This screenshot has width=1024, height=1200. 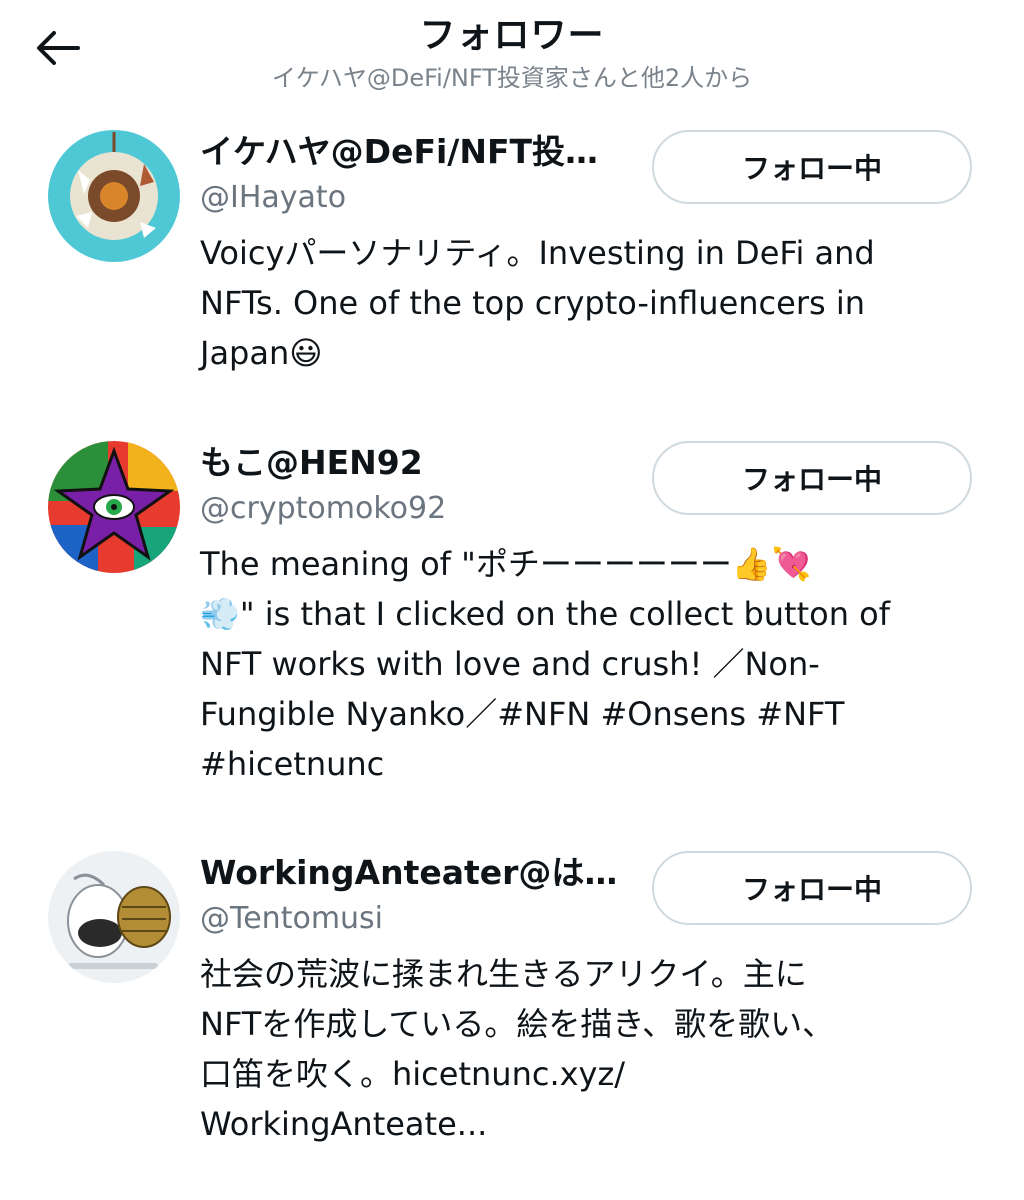 I want to click on header: フォロワー イケハヤ@DeFi/NFT投資家さんと他2人から, so click(x=512, y=55).